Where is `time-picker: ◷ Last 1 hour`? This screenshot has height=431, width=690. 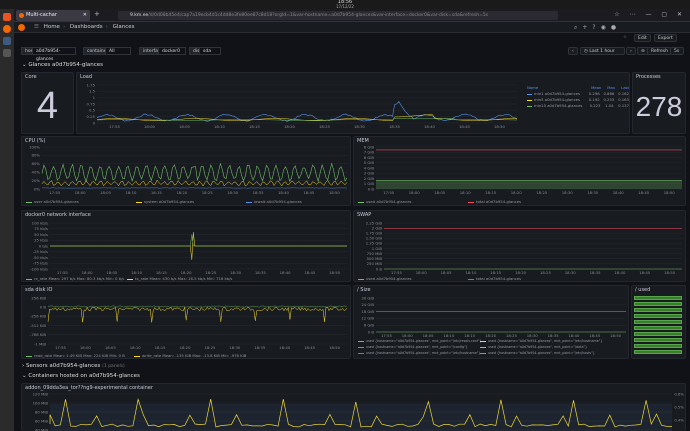 time-picker: ◷ Last 1 hour is located at coordinates (602, 51).